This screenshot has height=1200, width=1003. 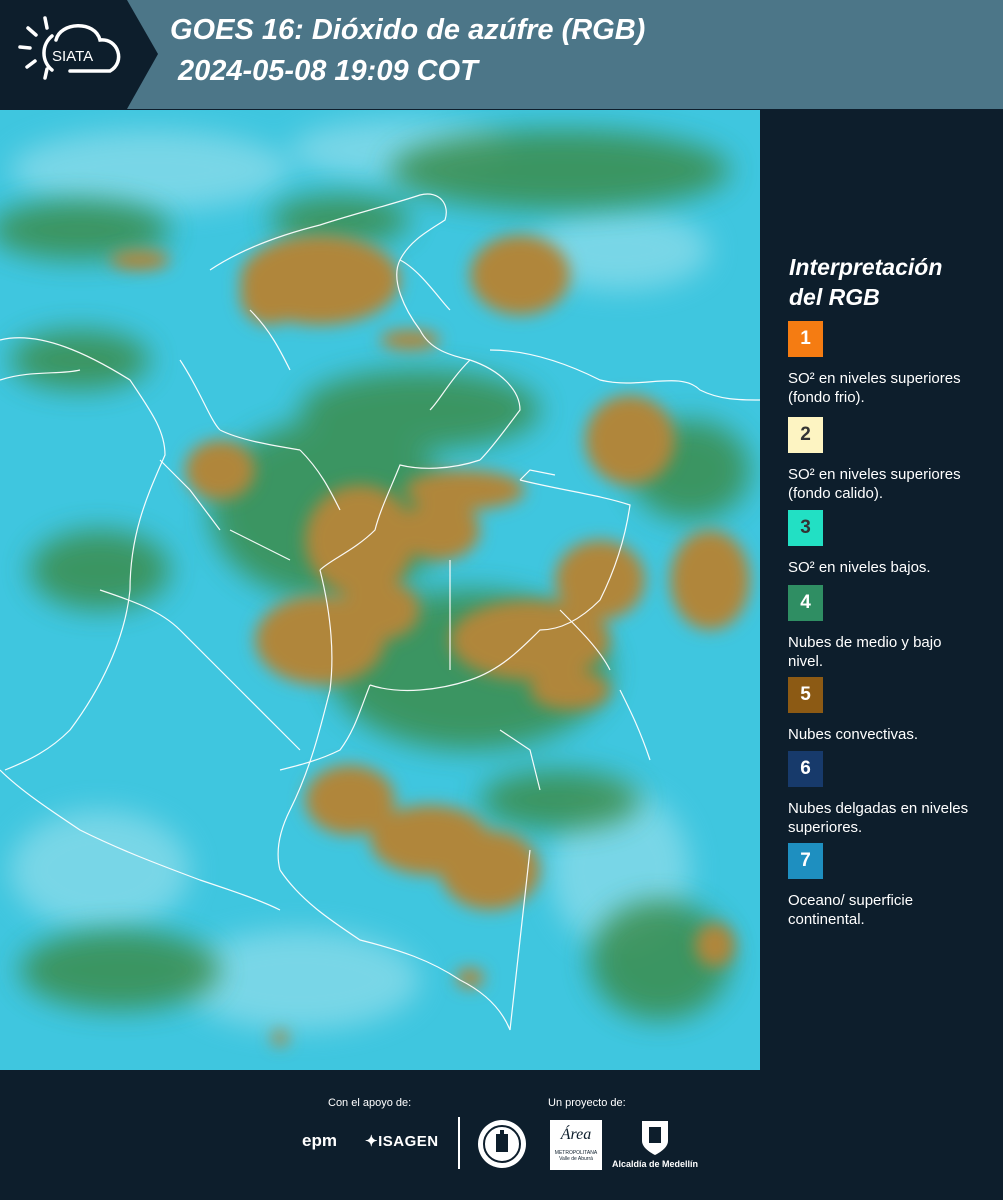 I want to click on epm-logo: epm, so click(x=319, y=1140).